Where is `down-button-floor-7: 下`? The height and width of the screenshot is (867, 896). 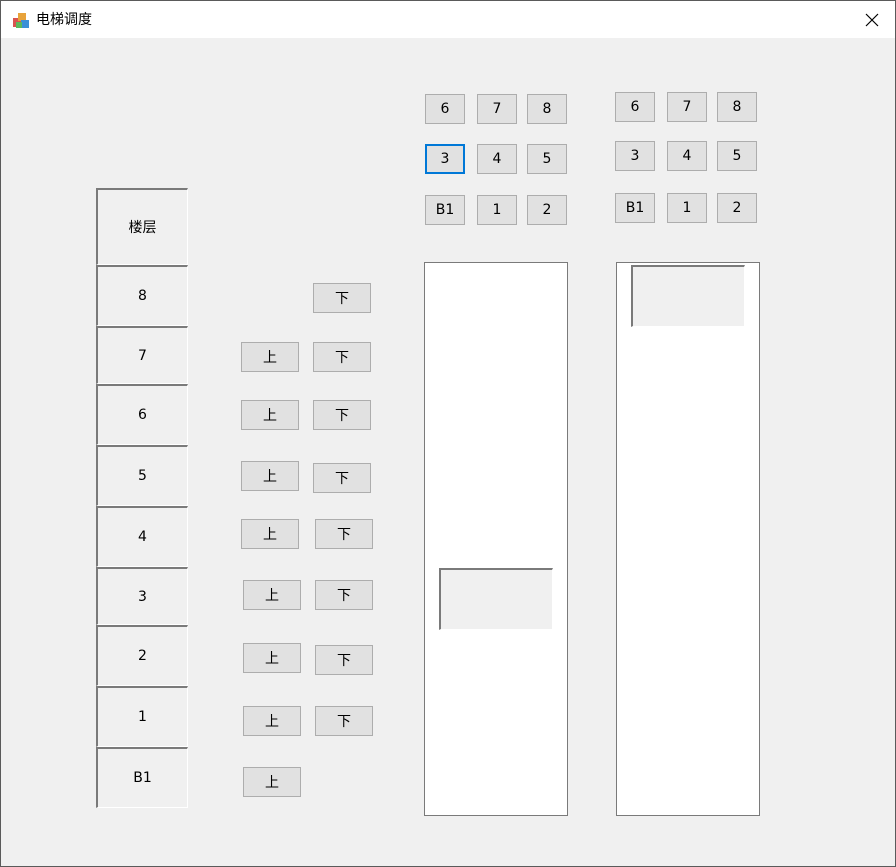
down-button-floor-7: 下 is located at coordinates (342, 357).